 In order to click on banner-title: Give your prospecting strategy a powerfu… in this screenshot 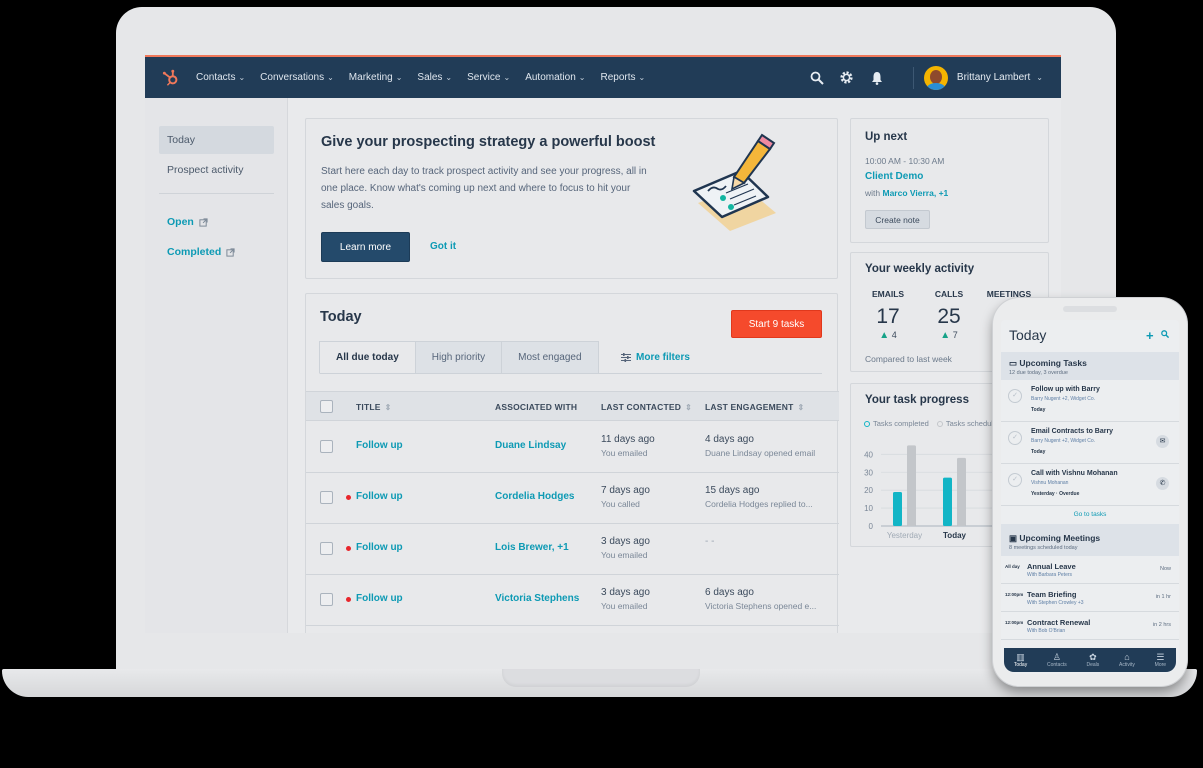, I will do `click(488, 142)`.